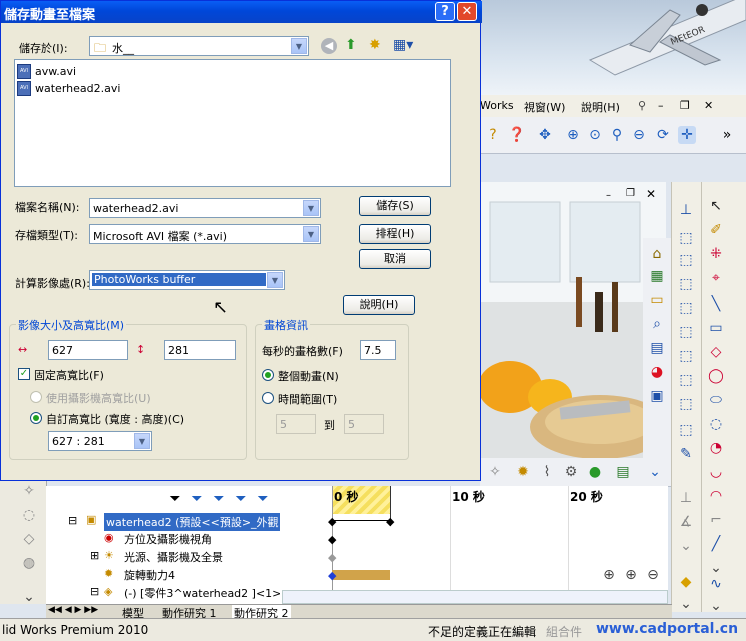 The width and height of the screenshot is (746, 641). What do you see at coordinates (716, 278) in the screenshot?
I see `tag-icon: ⌖` at bounding box center [716, 278].